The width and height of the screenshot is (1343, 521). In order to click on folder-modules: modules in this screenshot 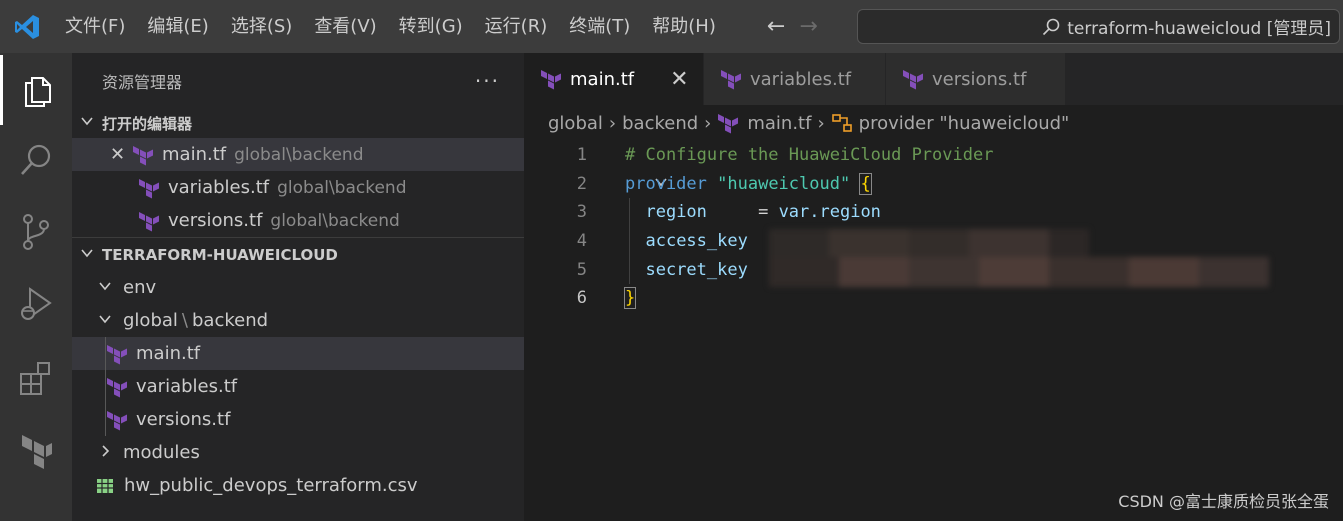, I will do `click(298, 452)`.